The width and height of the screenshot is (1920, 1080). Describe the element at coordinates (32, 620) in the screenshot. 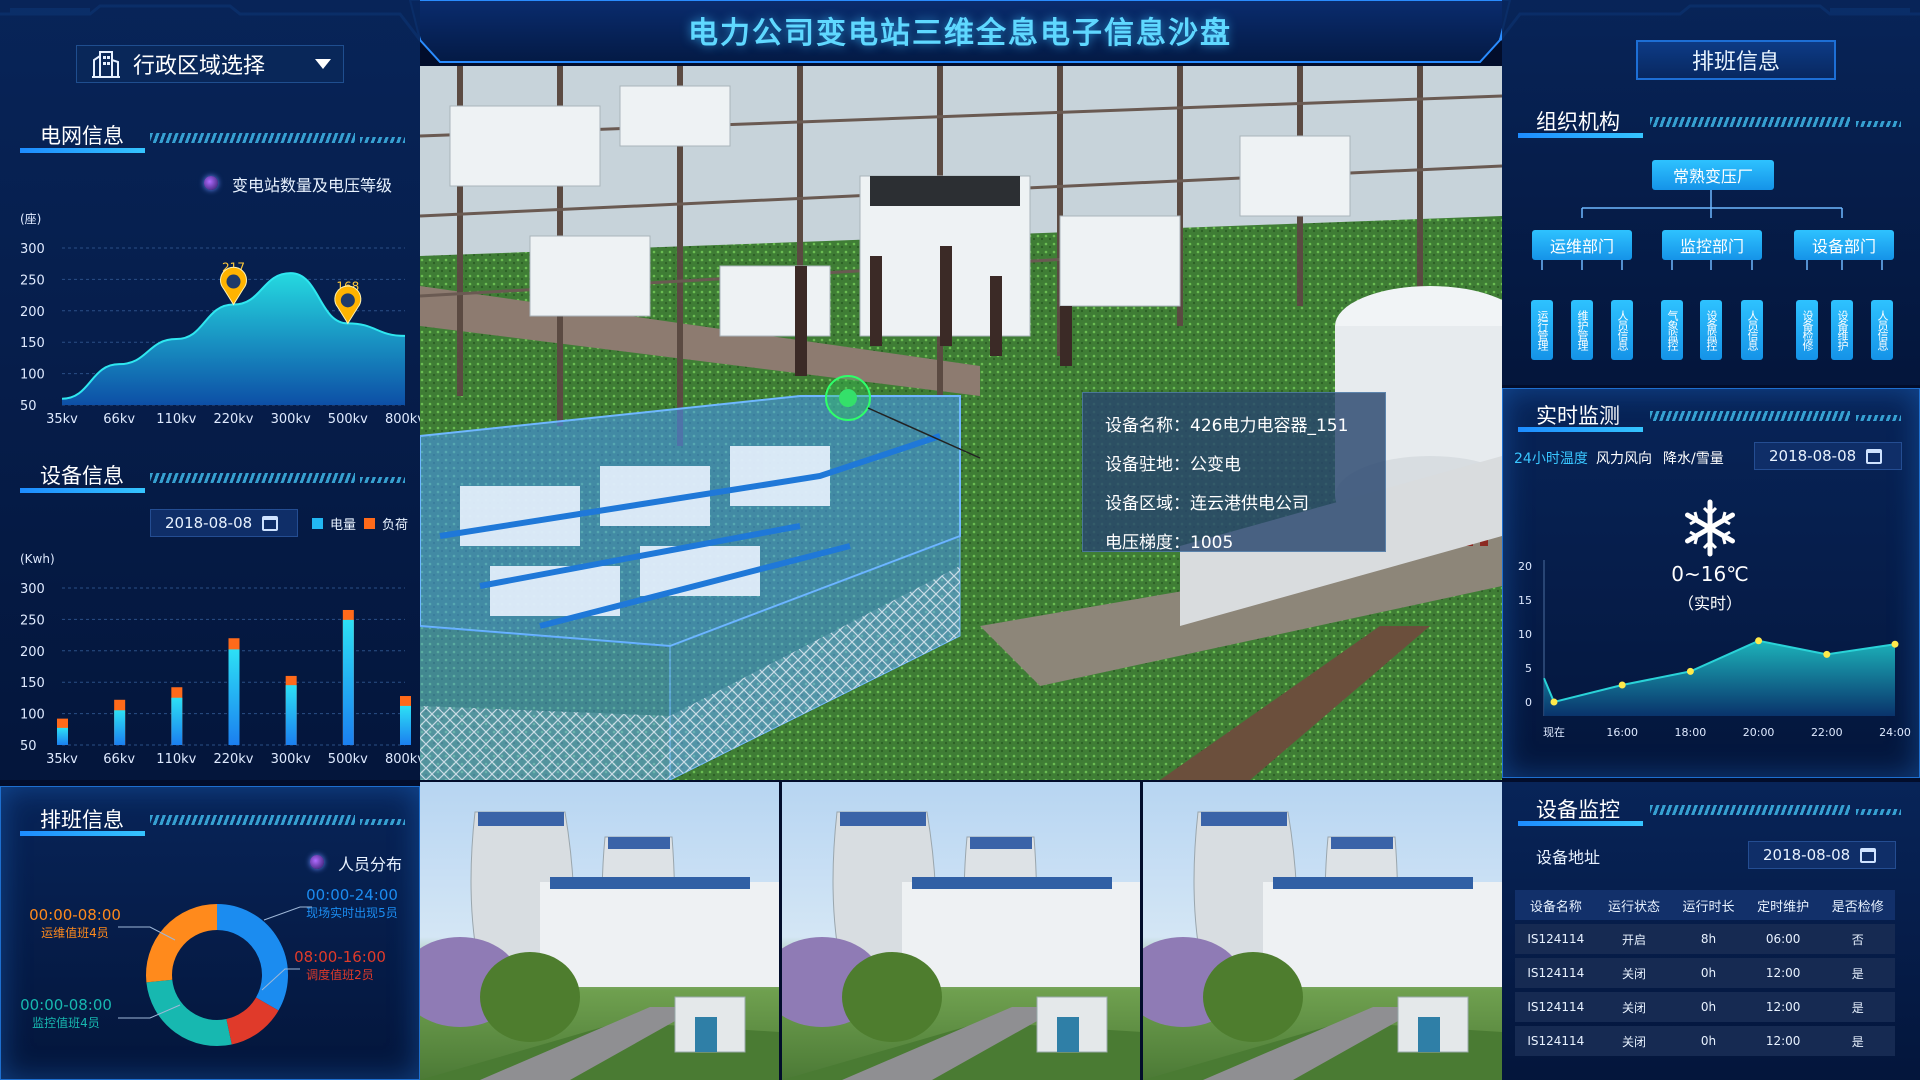

I see `equip-y-tick: 250` at that location.